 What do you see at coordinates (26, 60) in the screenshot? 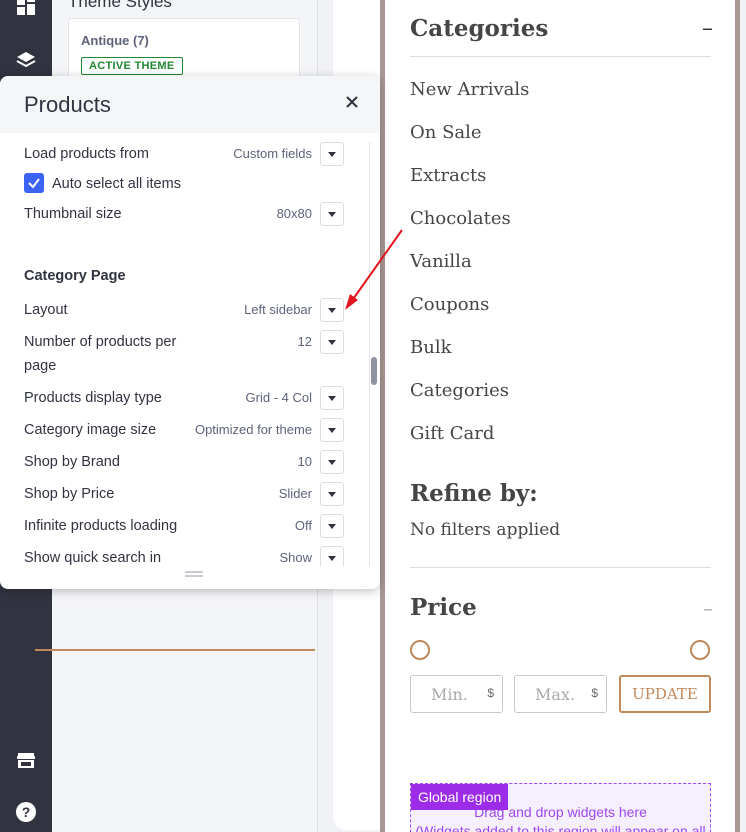
I see `layers-icon` at bounding box center [26, 60].